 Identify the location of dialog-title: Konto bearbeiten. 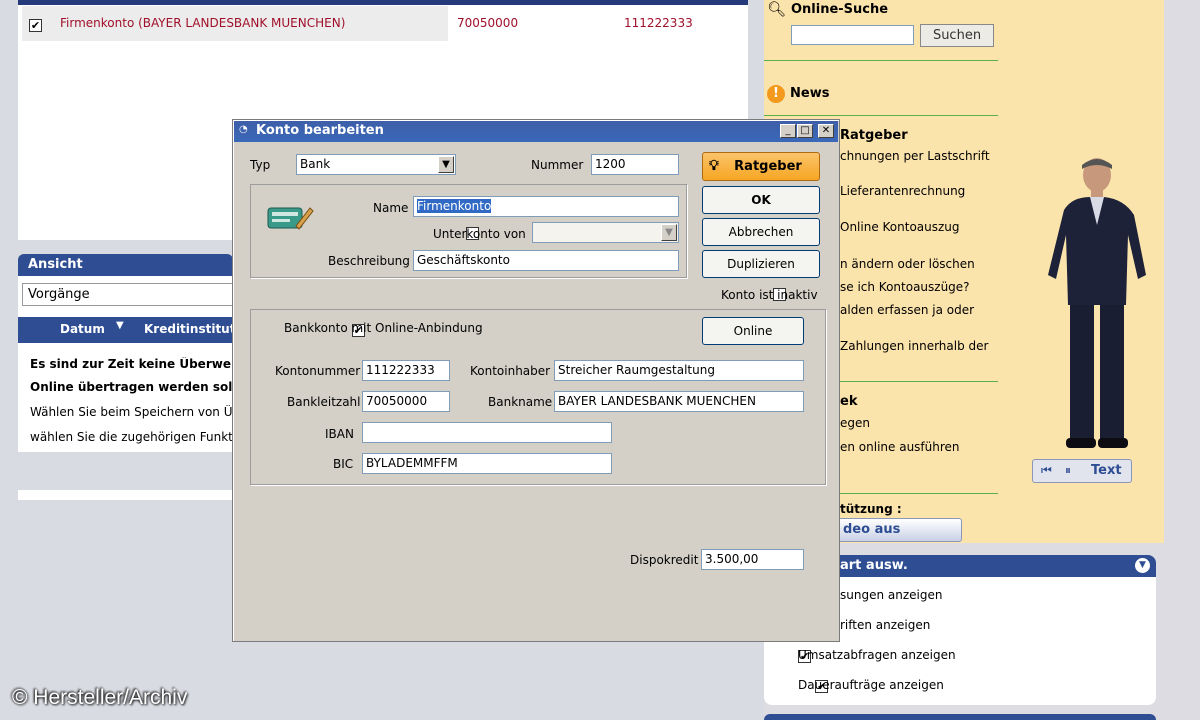
(320, 130).